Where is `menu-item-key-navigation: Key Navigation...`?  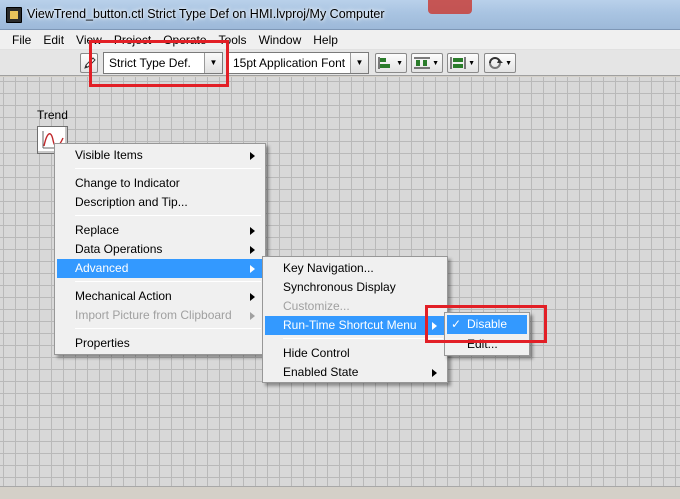
menu-item-key-navigation: Key Navigation... is located at coordinates (355, 268).